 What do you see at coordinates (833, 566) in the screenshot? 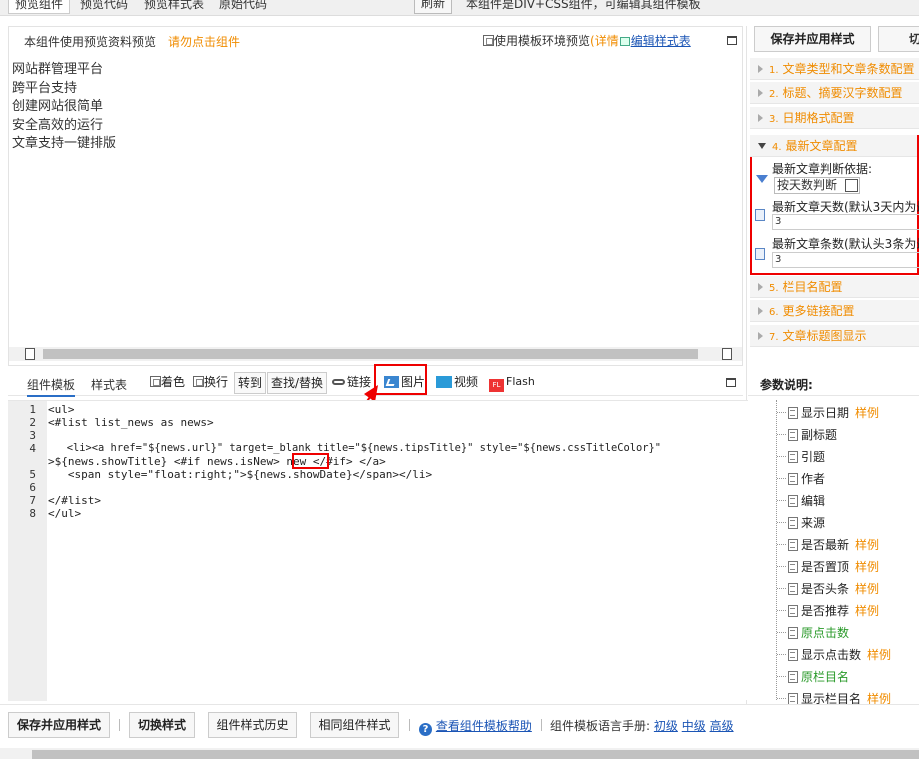
I see `param-item: 是否置顶 样例` at bounding box center [833, 566].